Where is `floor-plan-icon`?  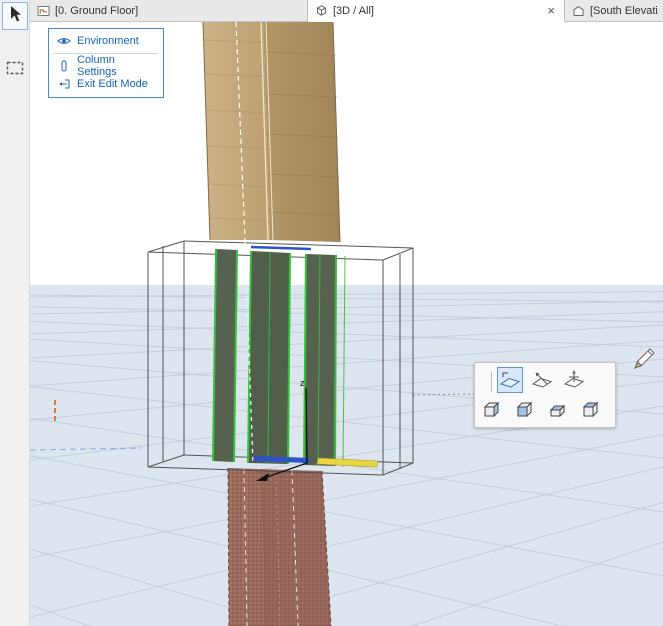 floor-plan-icon is located at coordinates (43, 11).